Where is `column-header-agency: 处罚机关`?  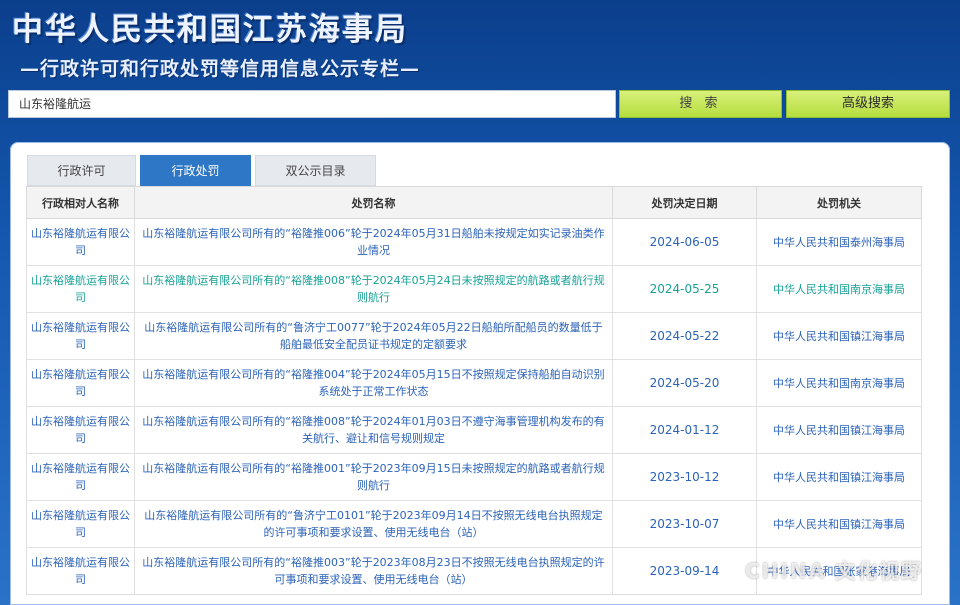 column-header-agency: 处罚机关 is located at coordinates (839, 202).